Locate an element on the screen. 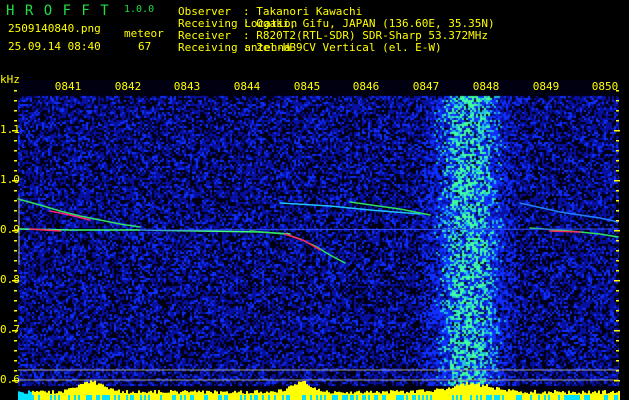 The width and height of the screenshot is (629, 400). x-tick-label: 0848 is located at coordinates (486, 86).